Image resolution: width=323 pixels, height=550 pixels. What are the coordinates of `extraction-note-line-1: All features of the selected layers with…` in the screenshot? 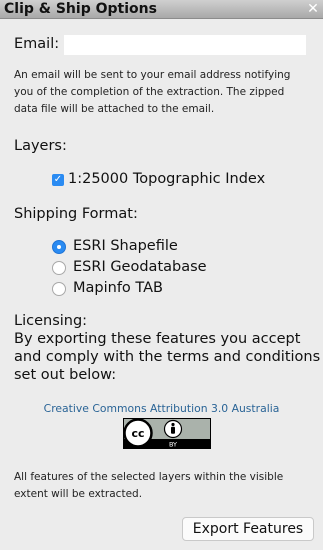 It's located at (149, 477).